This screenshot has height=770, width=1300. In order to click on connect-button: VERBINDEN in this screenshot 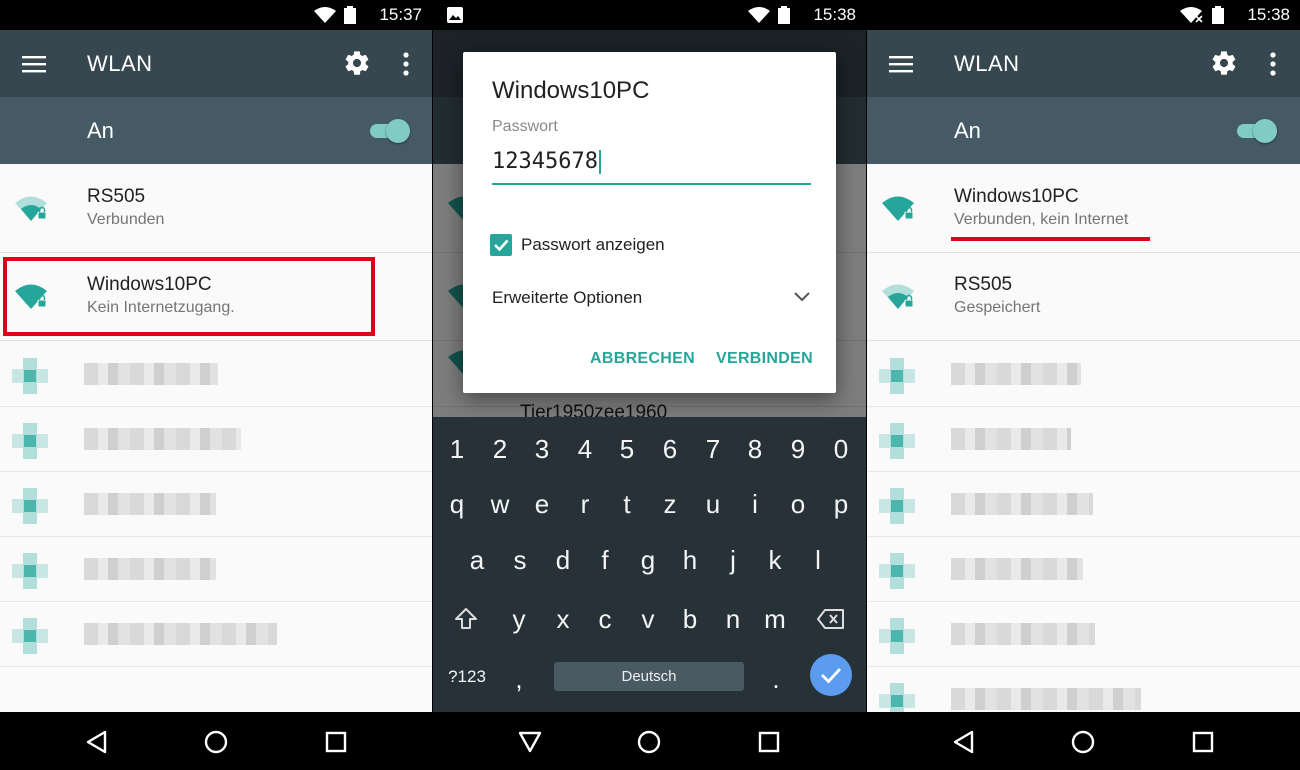, I will do `click(764, 359)`.